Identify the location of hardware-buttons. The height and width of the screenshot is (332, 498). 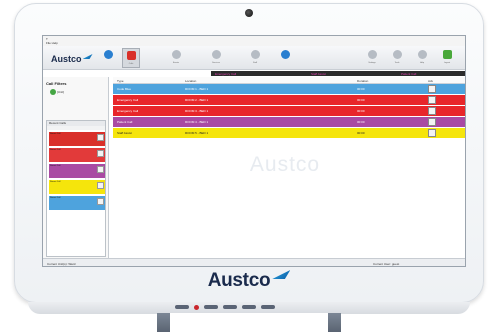
(250, 307).